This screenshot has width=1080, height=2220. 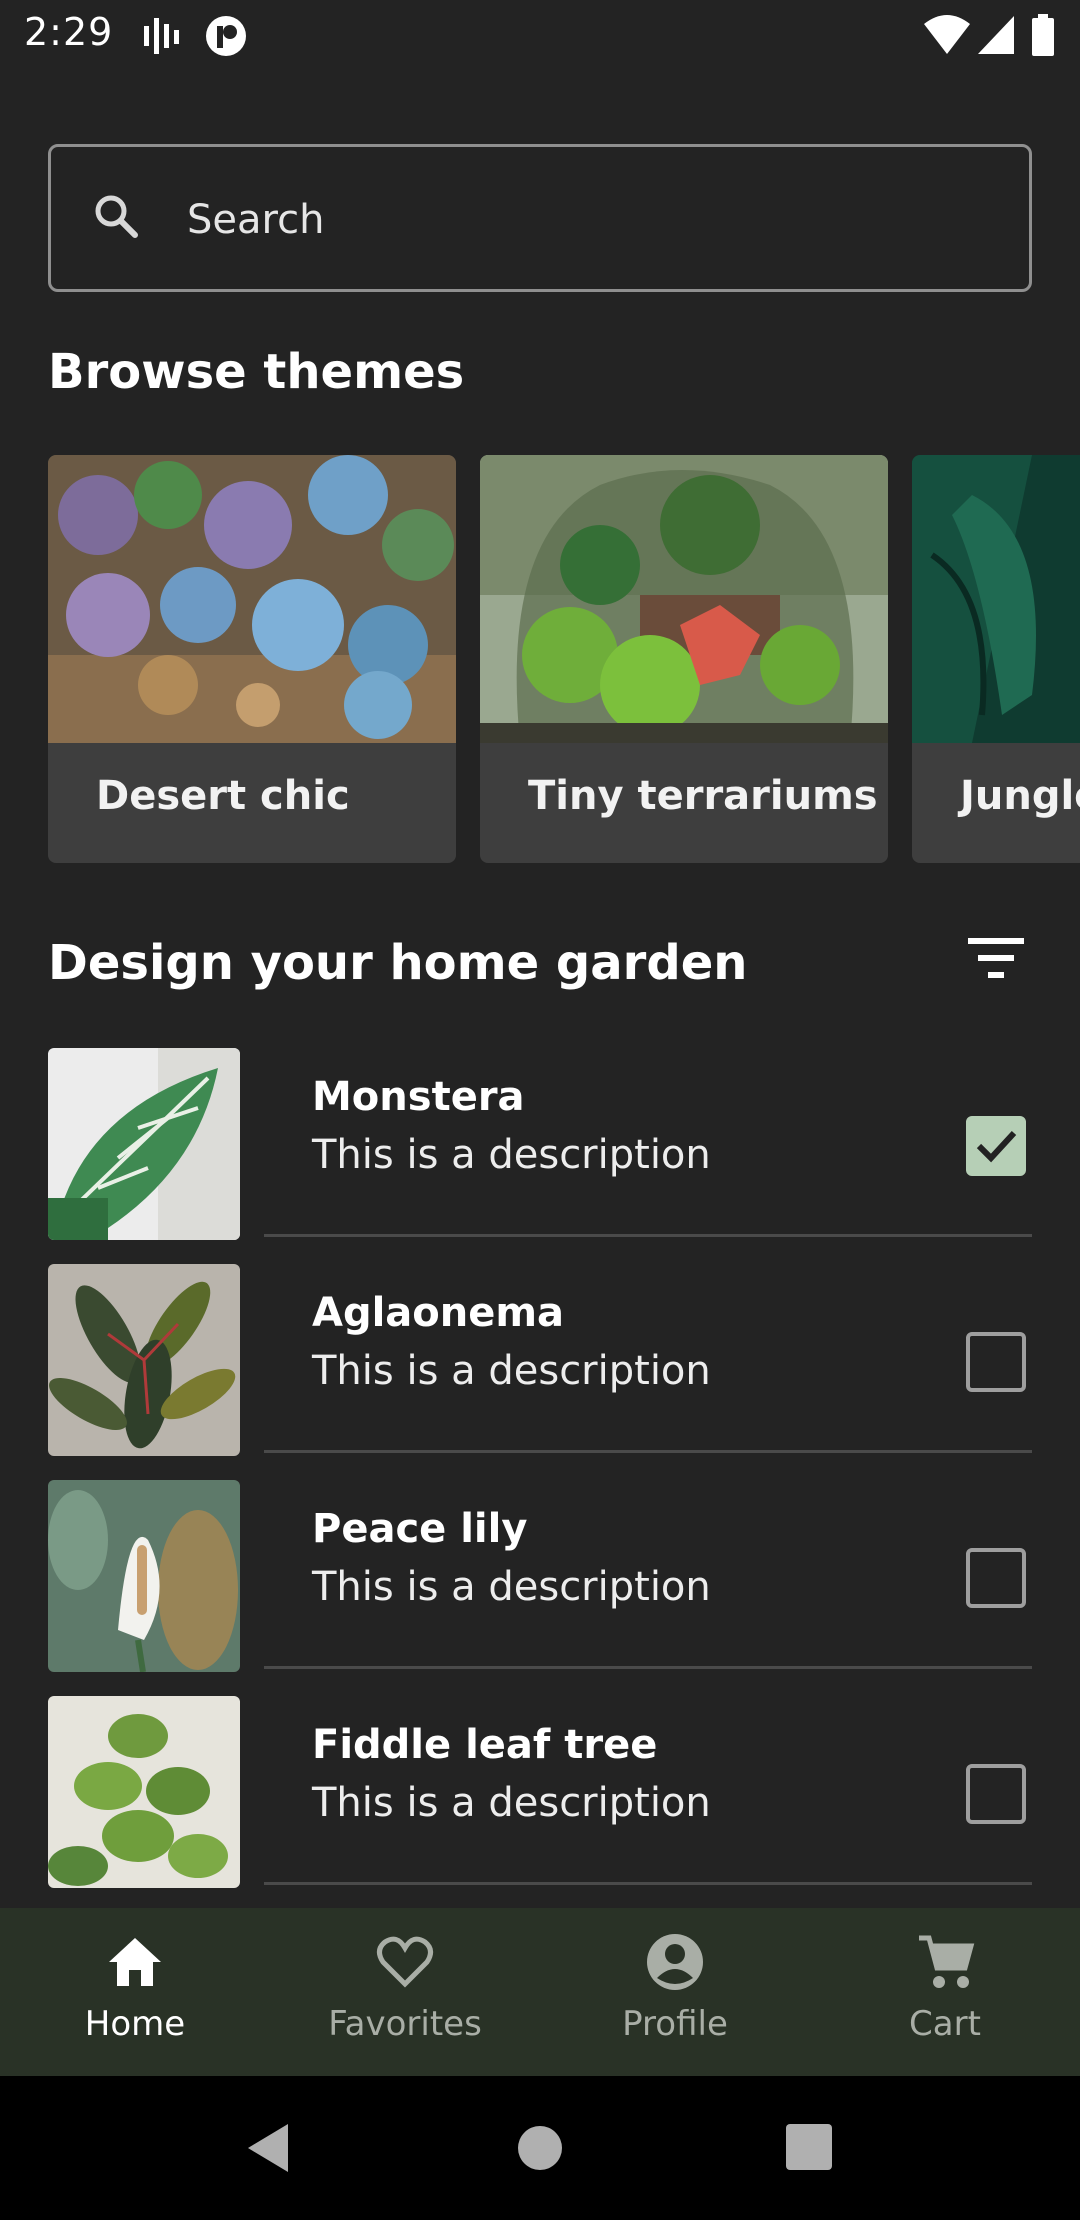 What do you see at coordinates (268, 2148) in the screenshot?
I see `back-icon` at bounding box center [268, 2148].